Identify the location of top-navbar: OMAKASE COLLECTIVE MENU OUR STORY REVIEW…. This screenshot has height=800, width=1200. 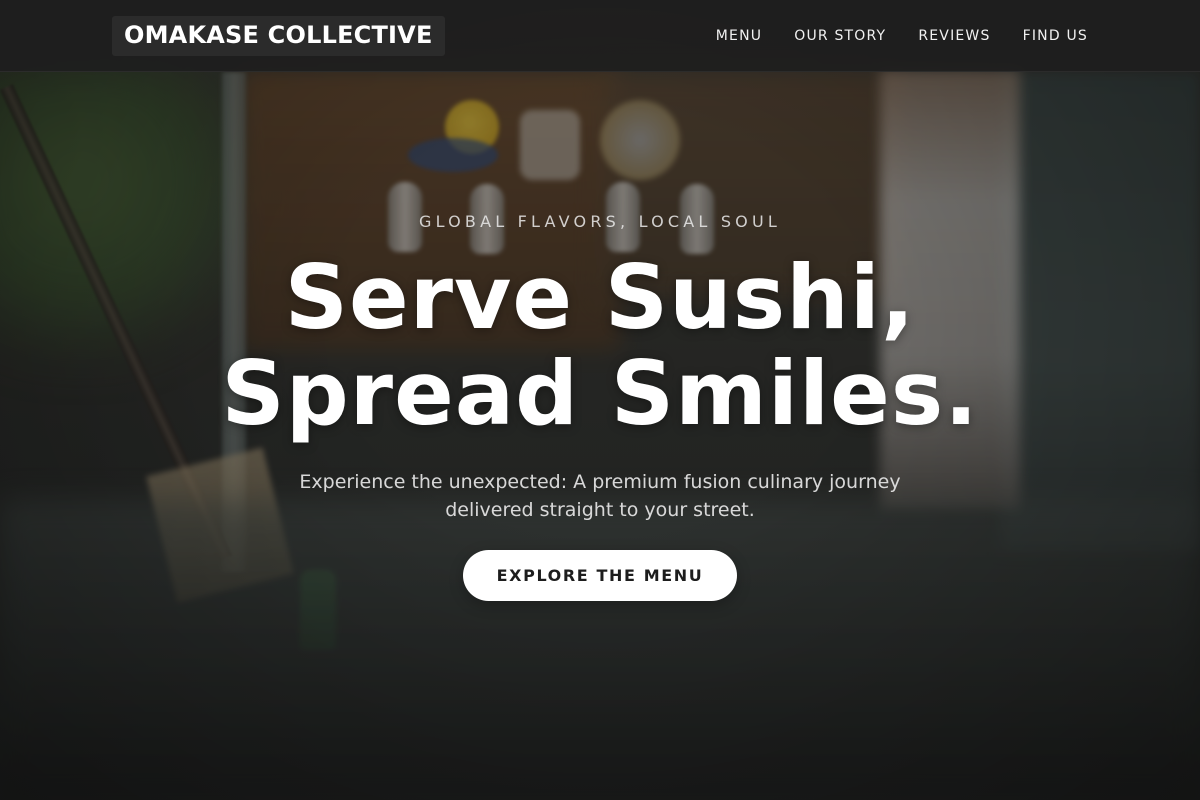
(600, 36).